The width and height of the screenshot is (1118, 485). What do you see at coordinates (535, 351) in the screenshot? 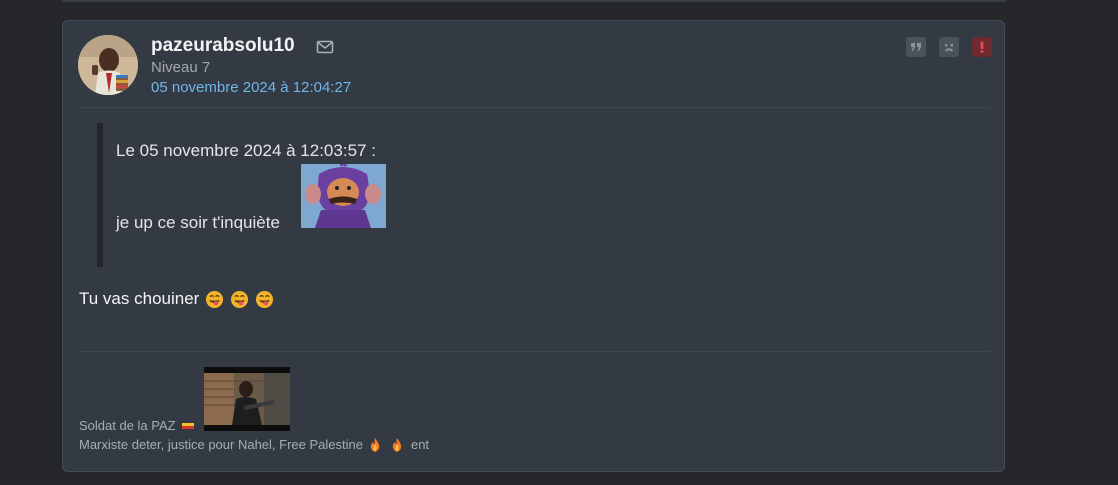
I see `signature-divider` at bounding box center [535, 351].